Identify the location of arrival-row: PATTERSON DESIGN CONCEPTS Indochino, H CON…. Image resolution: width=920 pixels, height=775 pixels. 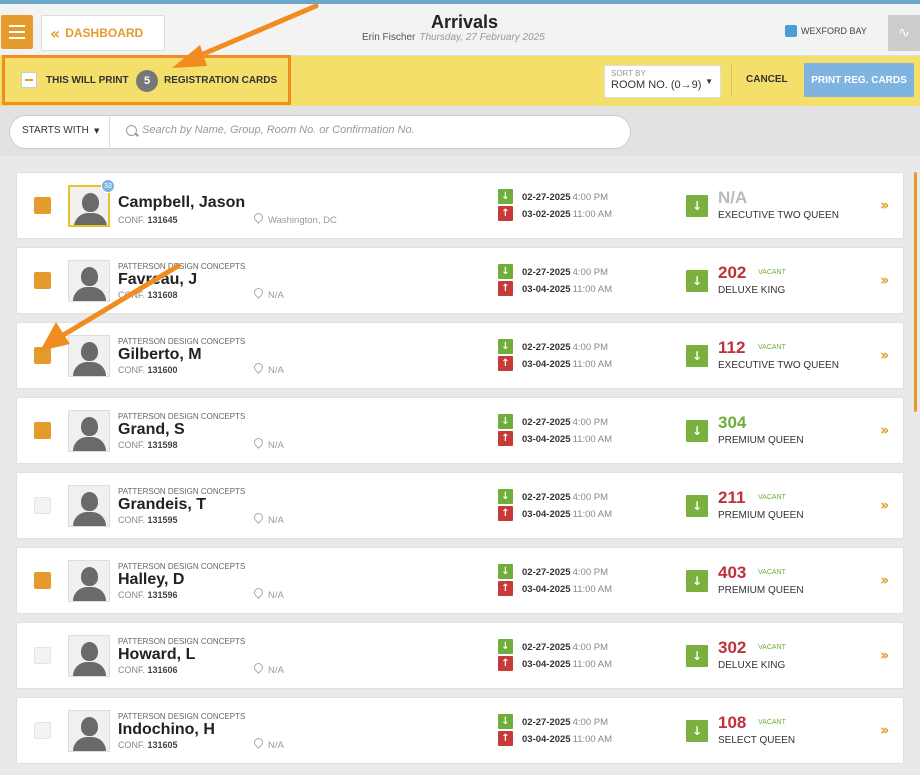
(460, 730).